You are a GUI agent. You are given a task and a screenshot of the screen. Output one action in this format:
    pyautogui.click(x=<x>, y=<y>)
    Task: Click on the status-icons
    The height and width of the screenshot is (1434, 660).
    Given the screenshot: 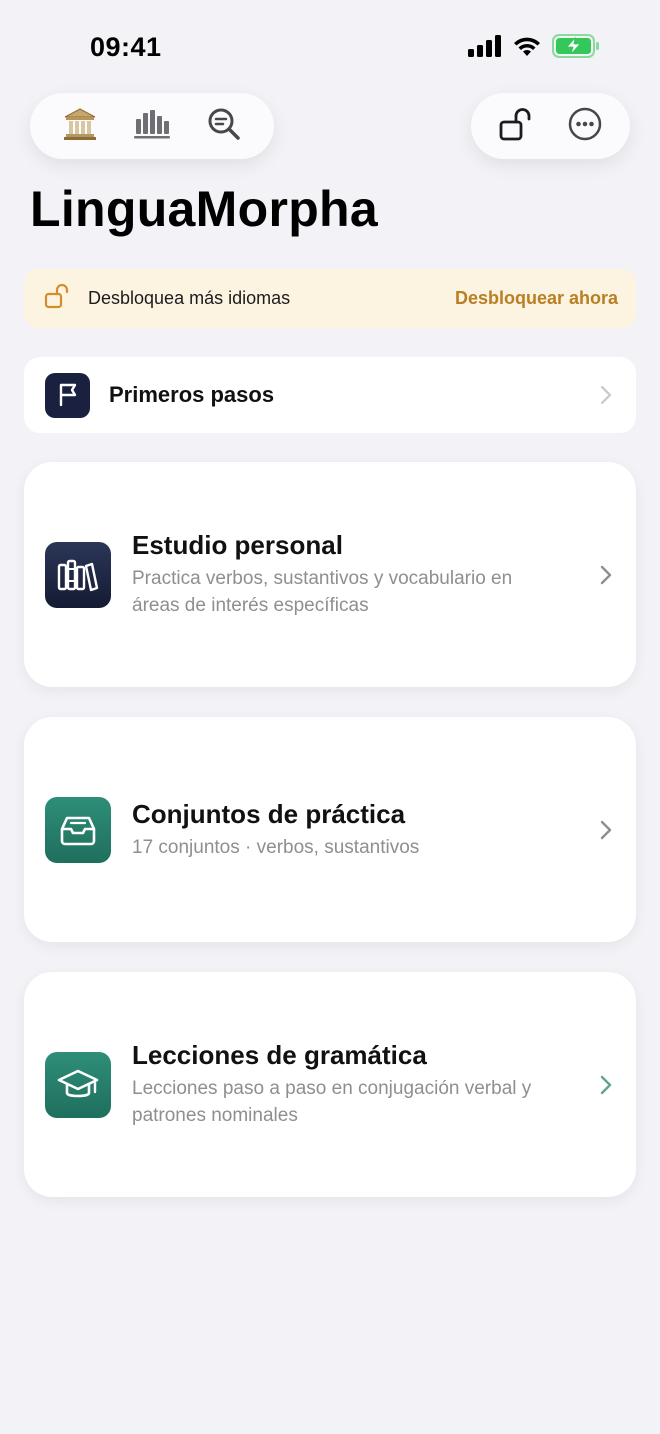 What is the action you would take?
    pyautogui.click(x=534, y=48)
    